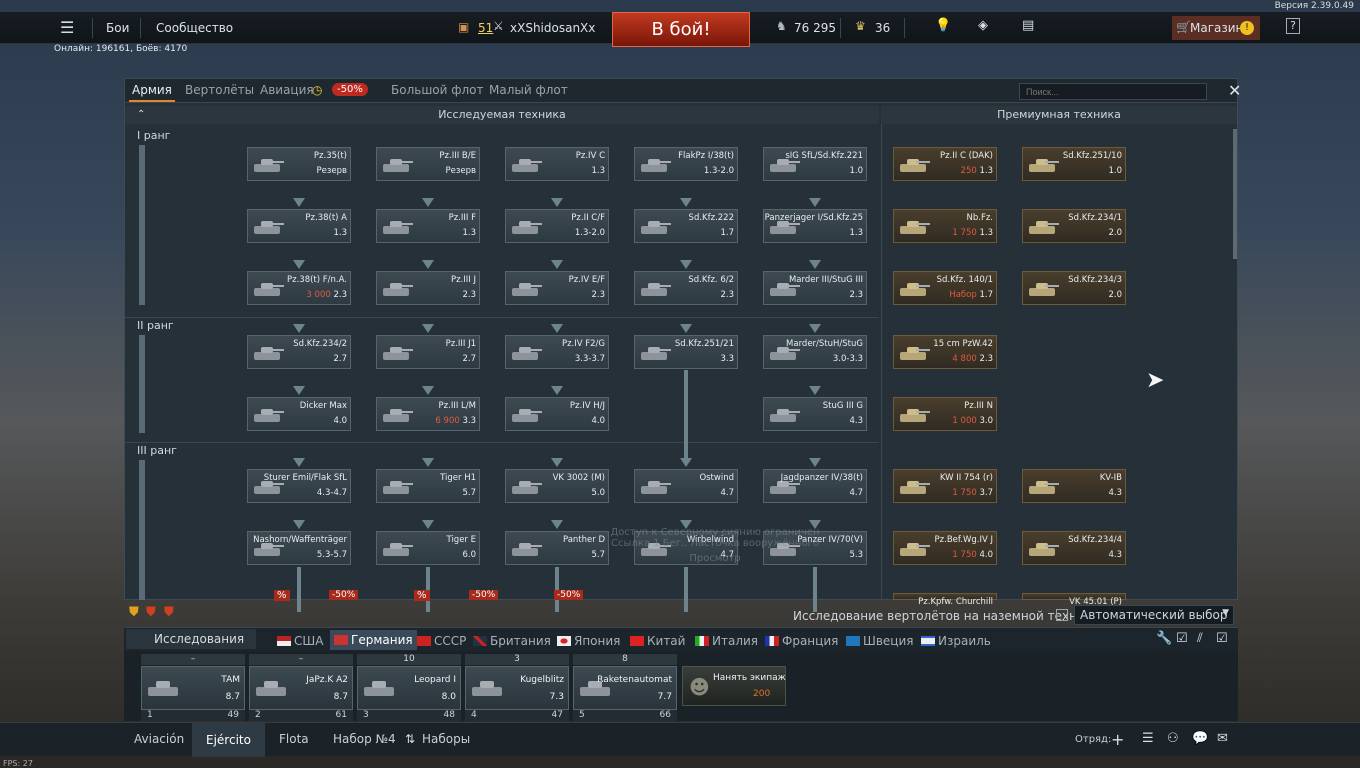 Image resolution: width=1360 pixels, height=768 pixels. Describe the element at coordinates (1074, 226) in the screenshot. I see `premium-vehicle-card: Sd.Kfz.234/1 2.0` at that location.